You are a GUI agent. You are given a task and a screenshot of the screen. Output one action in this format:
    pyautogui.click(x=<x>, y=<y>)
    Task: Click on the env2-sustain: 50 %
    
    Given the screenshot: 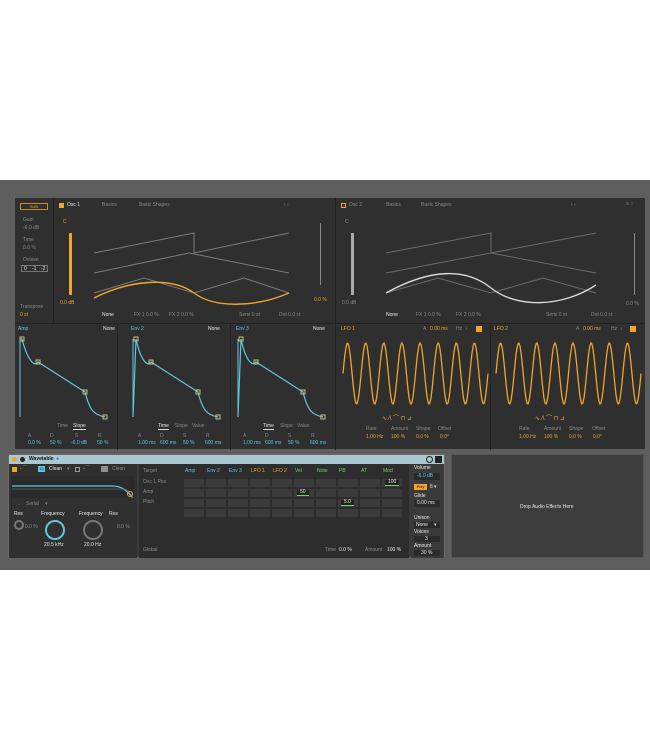 What is the action you would take?
    pyautogui.click(x=188, y=443)
    